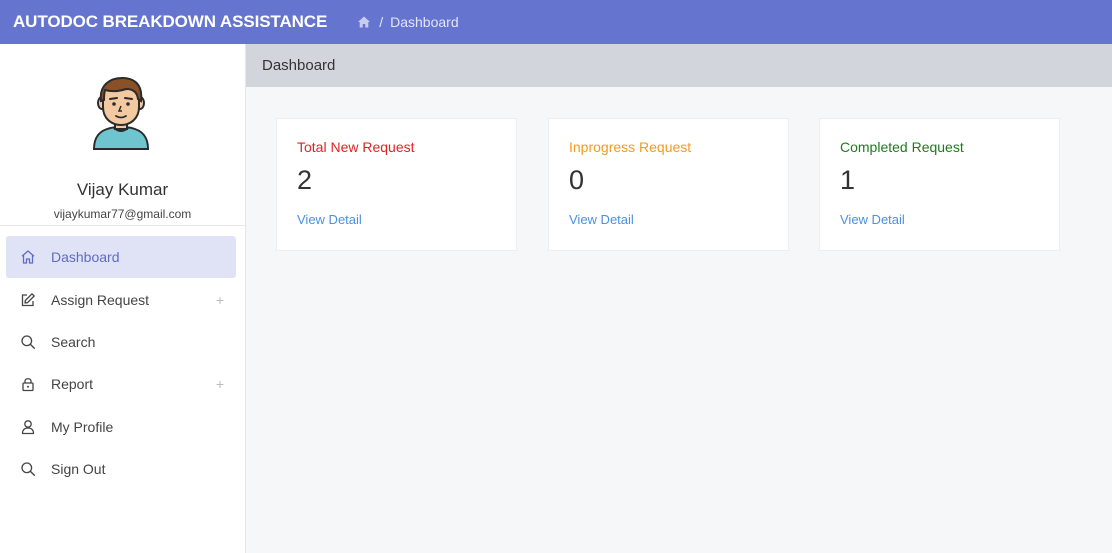 This screenshot has width=1112, height=553. Describe the element at coordinates (305, 180) in the screenshot. I see `card-value: 2` at that location.